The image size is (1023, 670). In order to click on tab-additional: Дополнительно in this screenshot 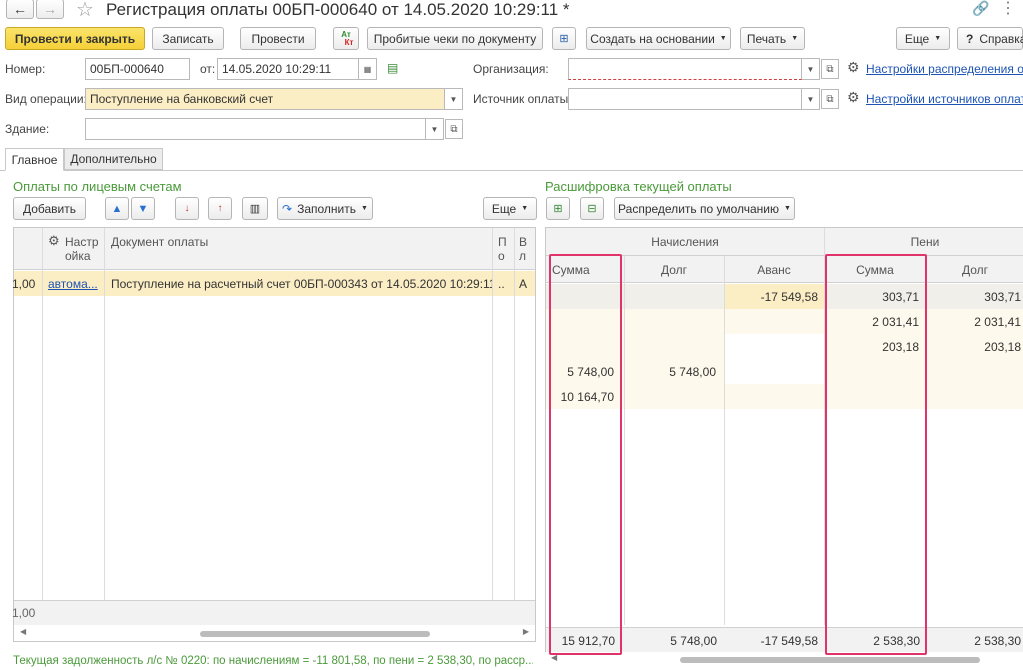, I will do `click(113, 159)`.